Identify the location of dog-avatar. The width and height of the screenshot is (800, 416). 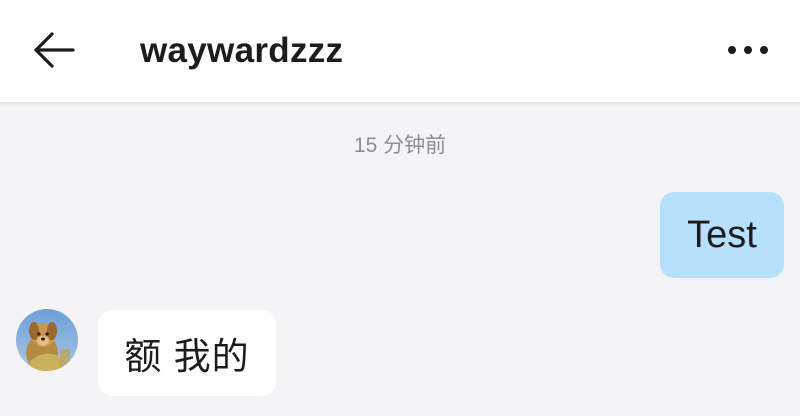
(47, 340).